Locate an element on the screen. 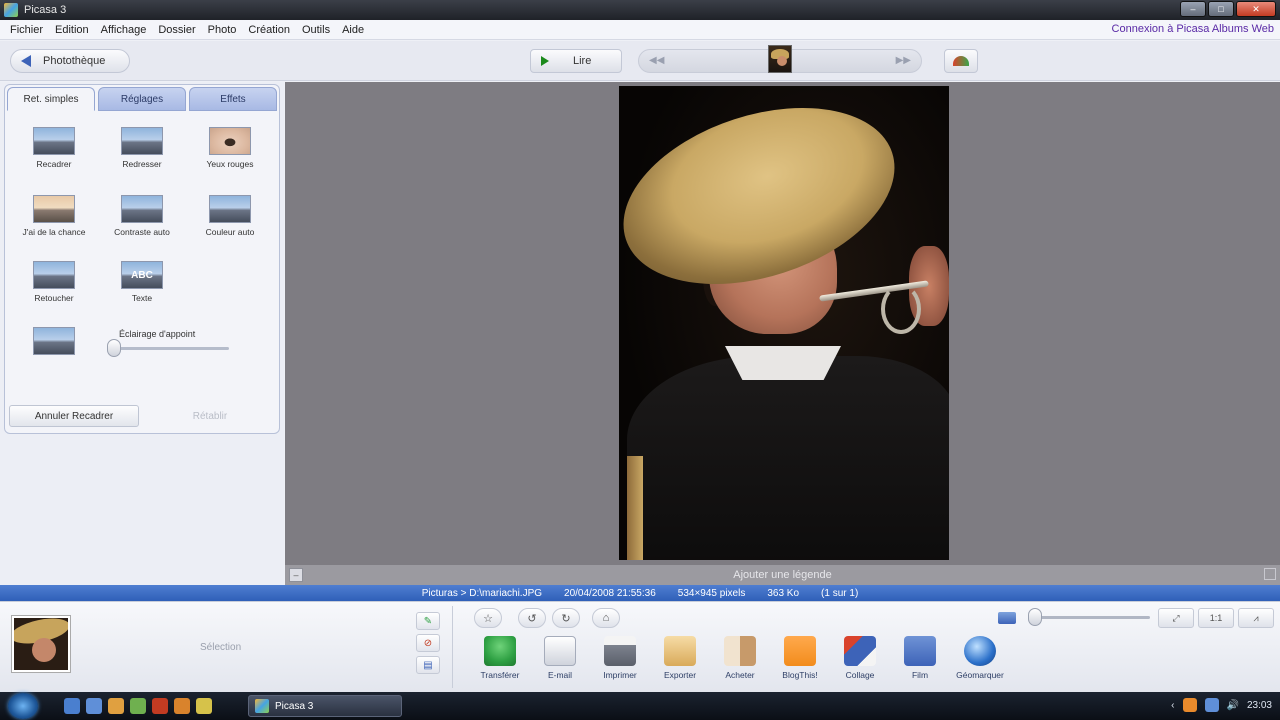  edit-tabs: Ret. simples Réglages Effets is located at coordinates (142, 100).